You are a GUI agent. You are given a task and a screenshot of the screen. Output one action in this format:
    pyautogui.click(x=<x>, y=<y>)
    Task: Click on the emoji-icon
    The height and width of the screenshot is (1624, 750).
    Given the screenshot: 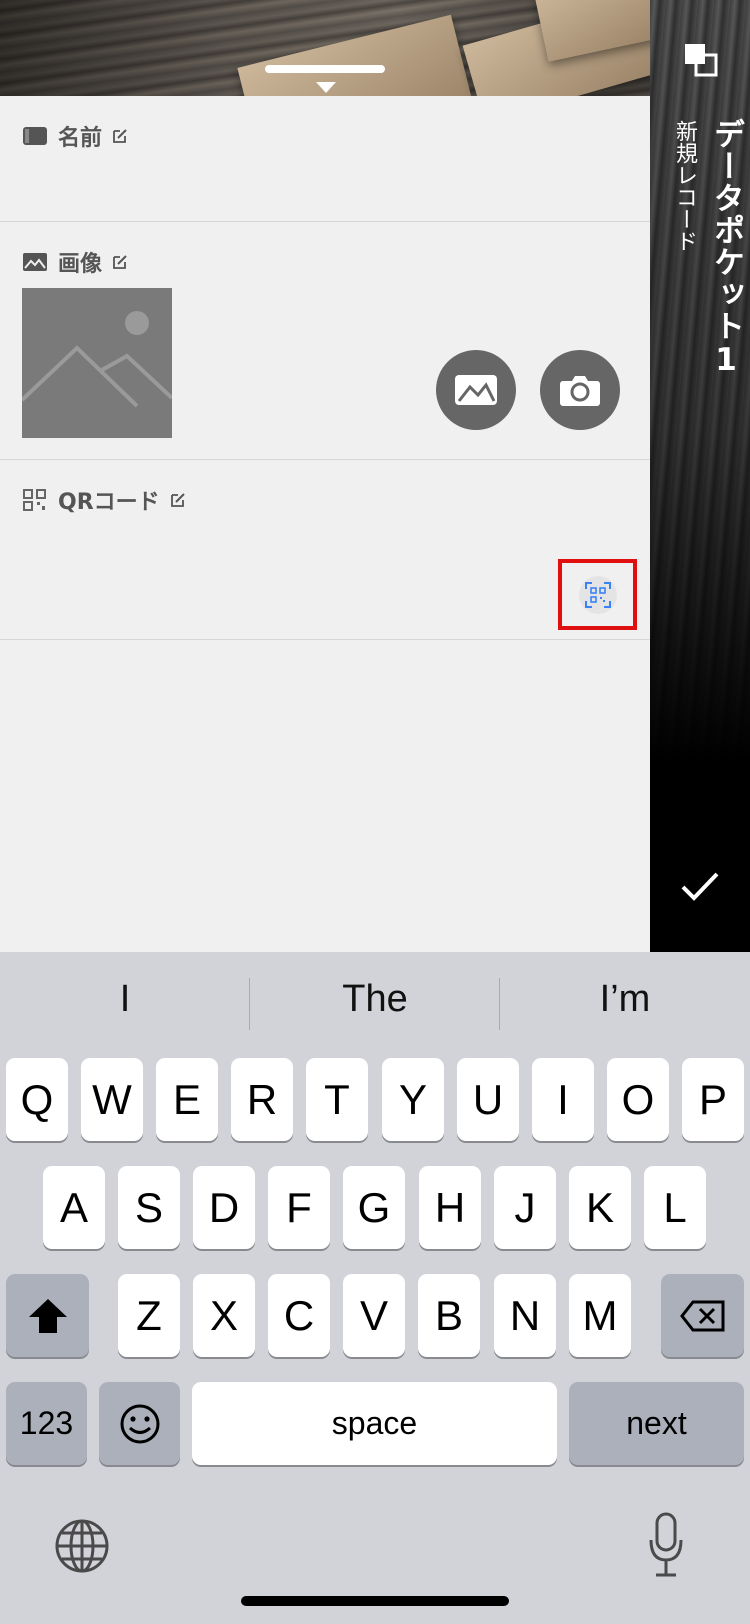 What is the action you would take?
    pyautogui.click(x=139, y=1423)
    